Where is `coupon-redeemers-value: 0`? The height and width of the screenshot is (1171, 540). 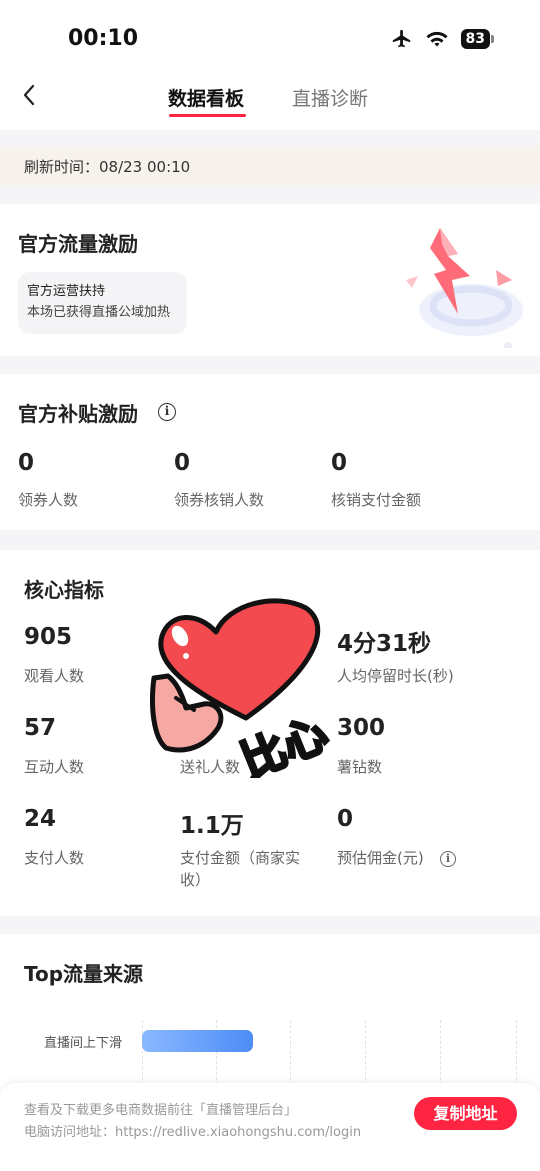 coupon-redeemers-value: 0 is located at coordinates (182, 463).